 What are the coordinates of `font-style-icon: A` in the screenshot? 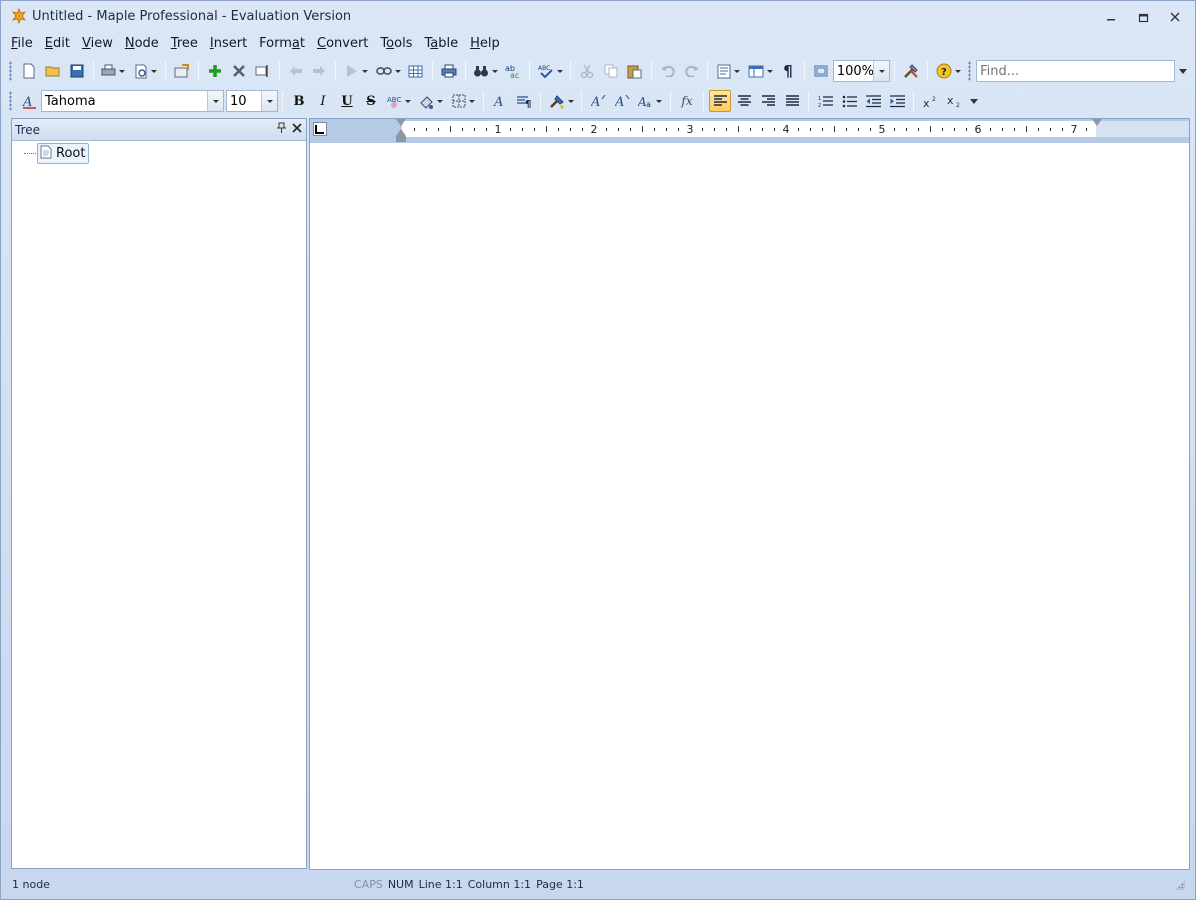 It's located at (29, 101).